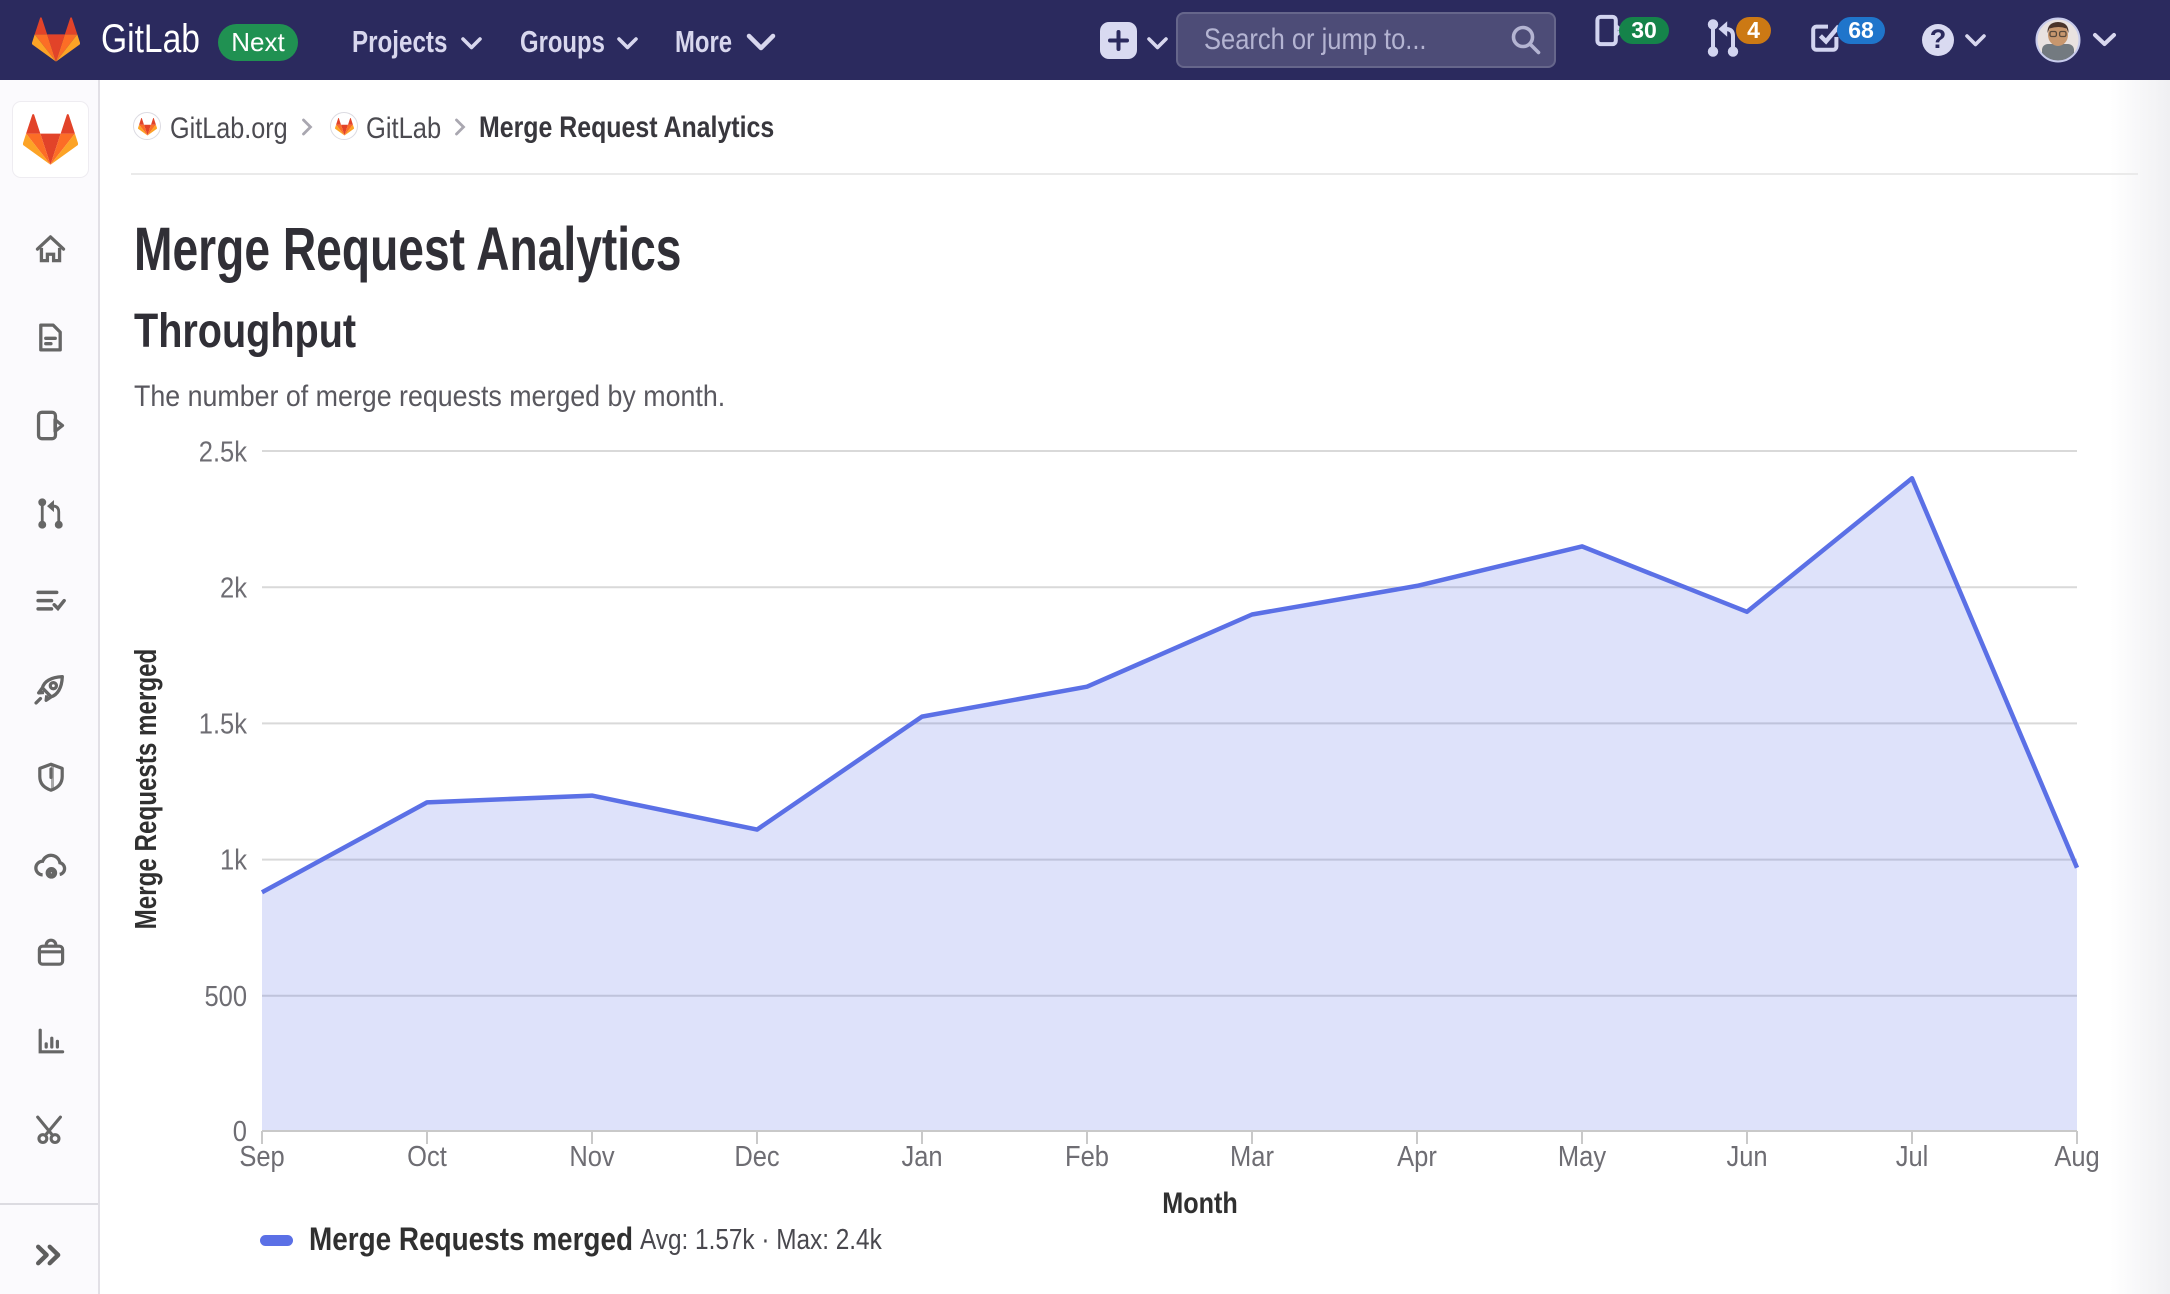 The width and height of the screenshot is (2170, 1294). What do you see at coordinates (261, 1155) in the screenshot?
I see `svg-text: Sep` at bounding box center [261, 1155].